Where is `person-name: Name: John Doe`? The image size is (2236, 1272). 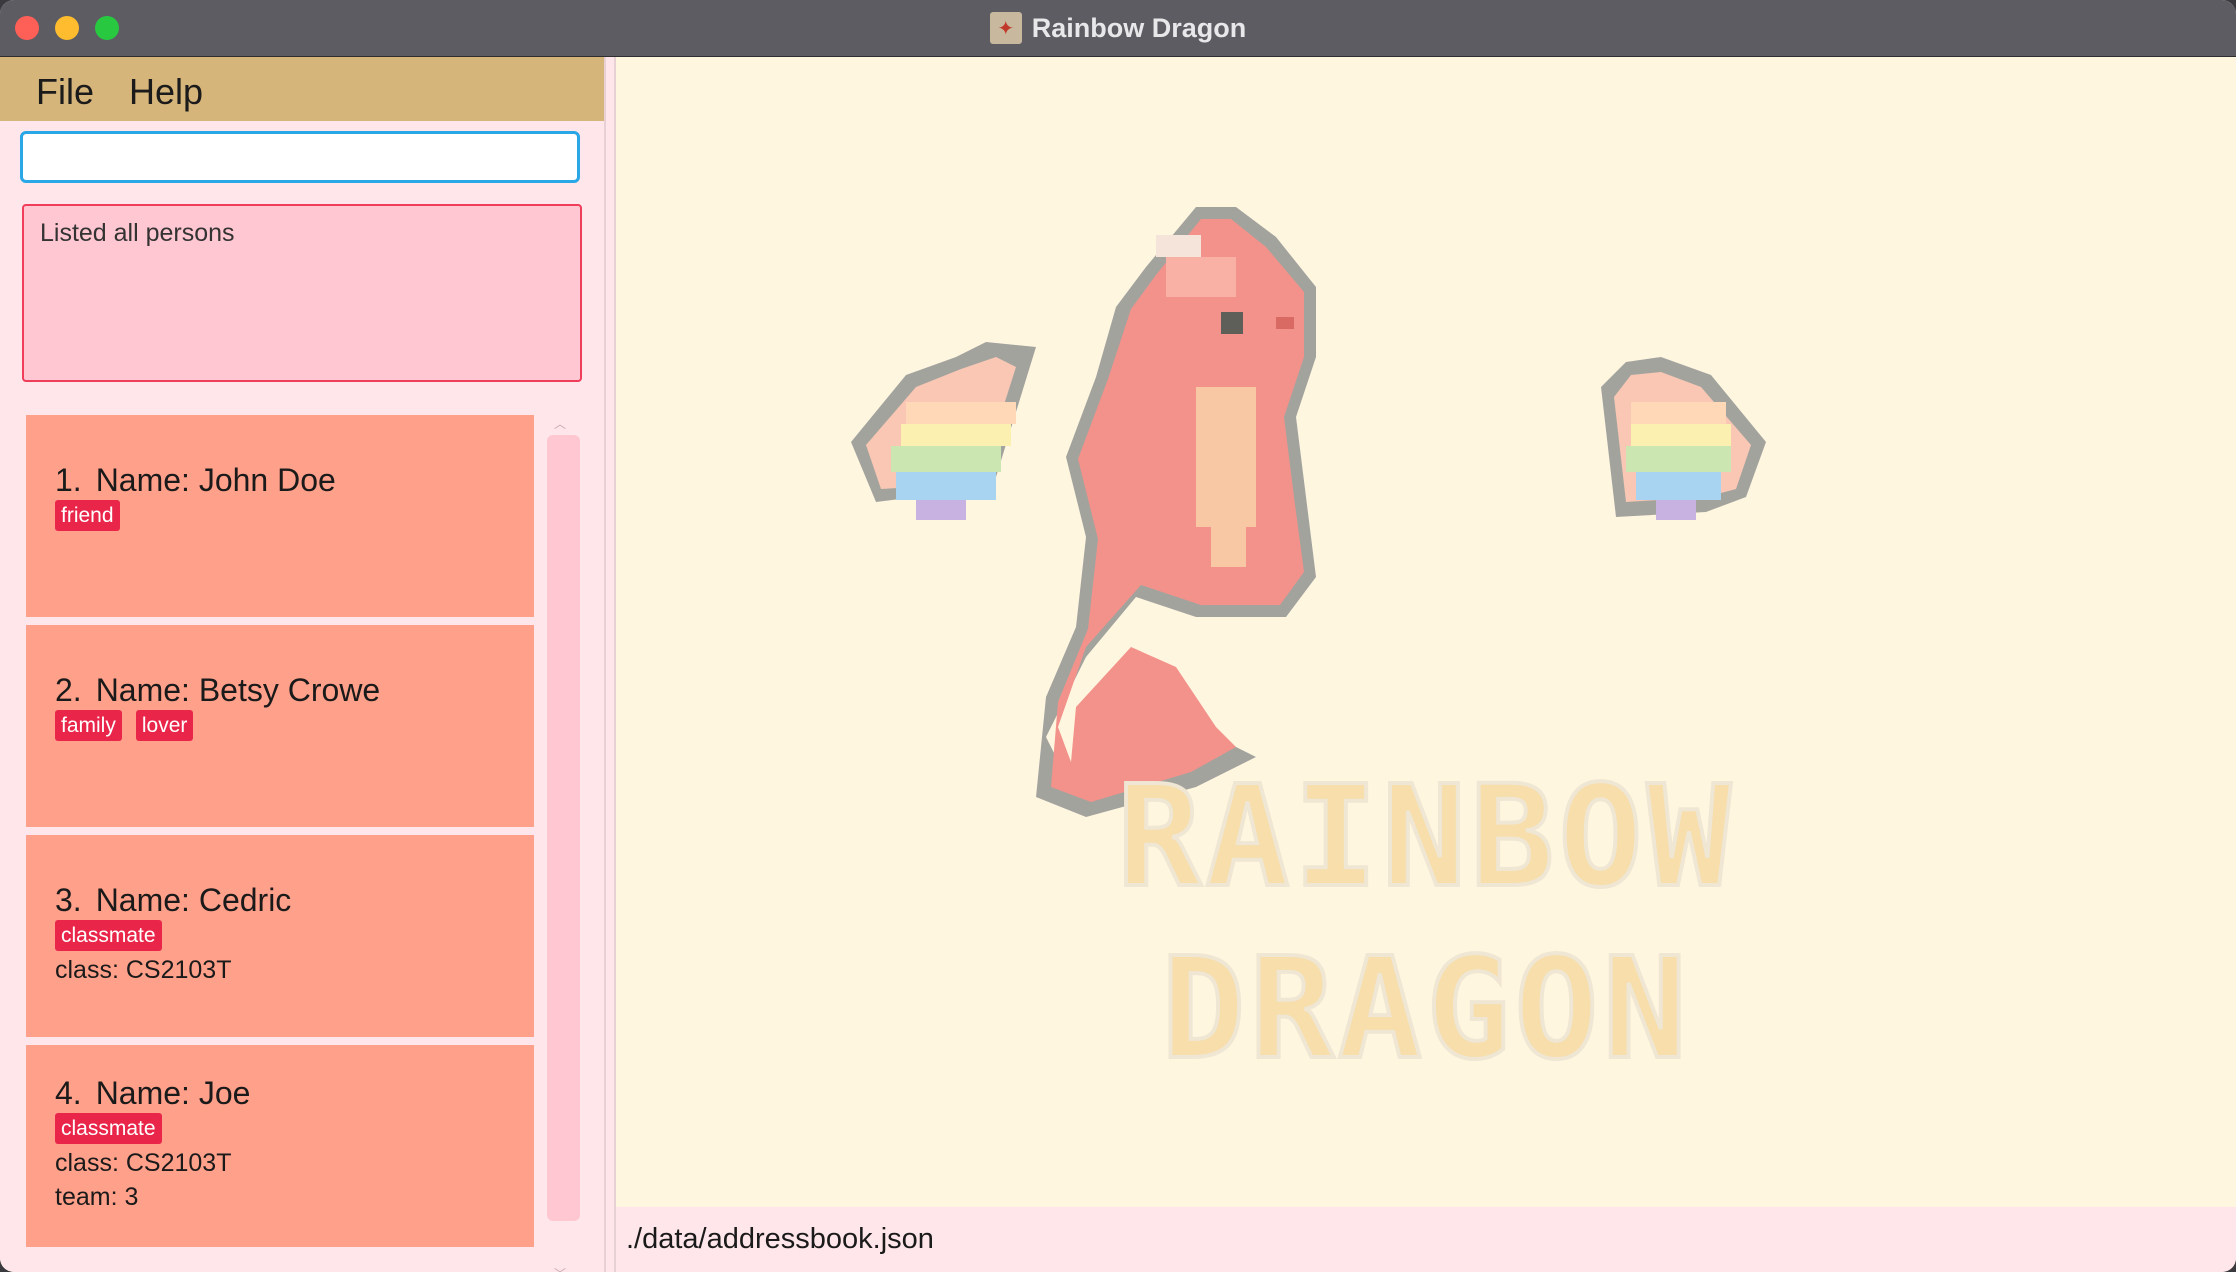 person-name: Name: John Doe is located at coordinates (215, 480).